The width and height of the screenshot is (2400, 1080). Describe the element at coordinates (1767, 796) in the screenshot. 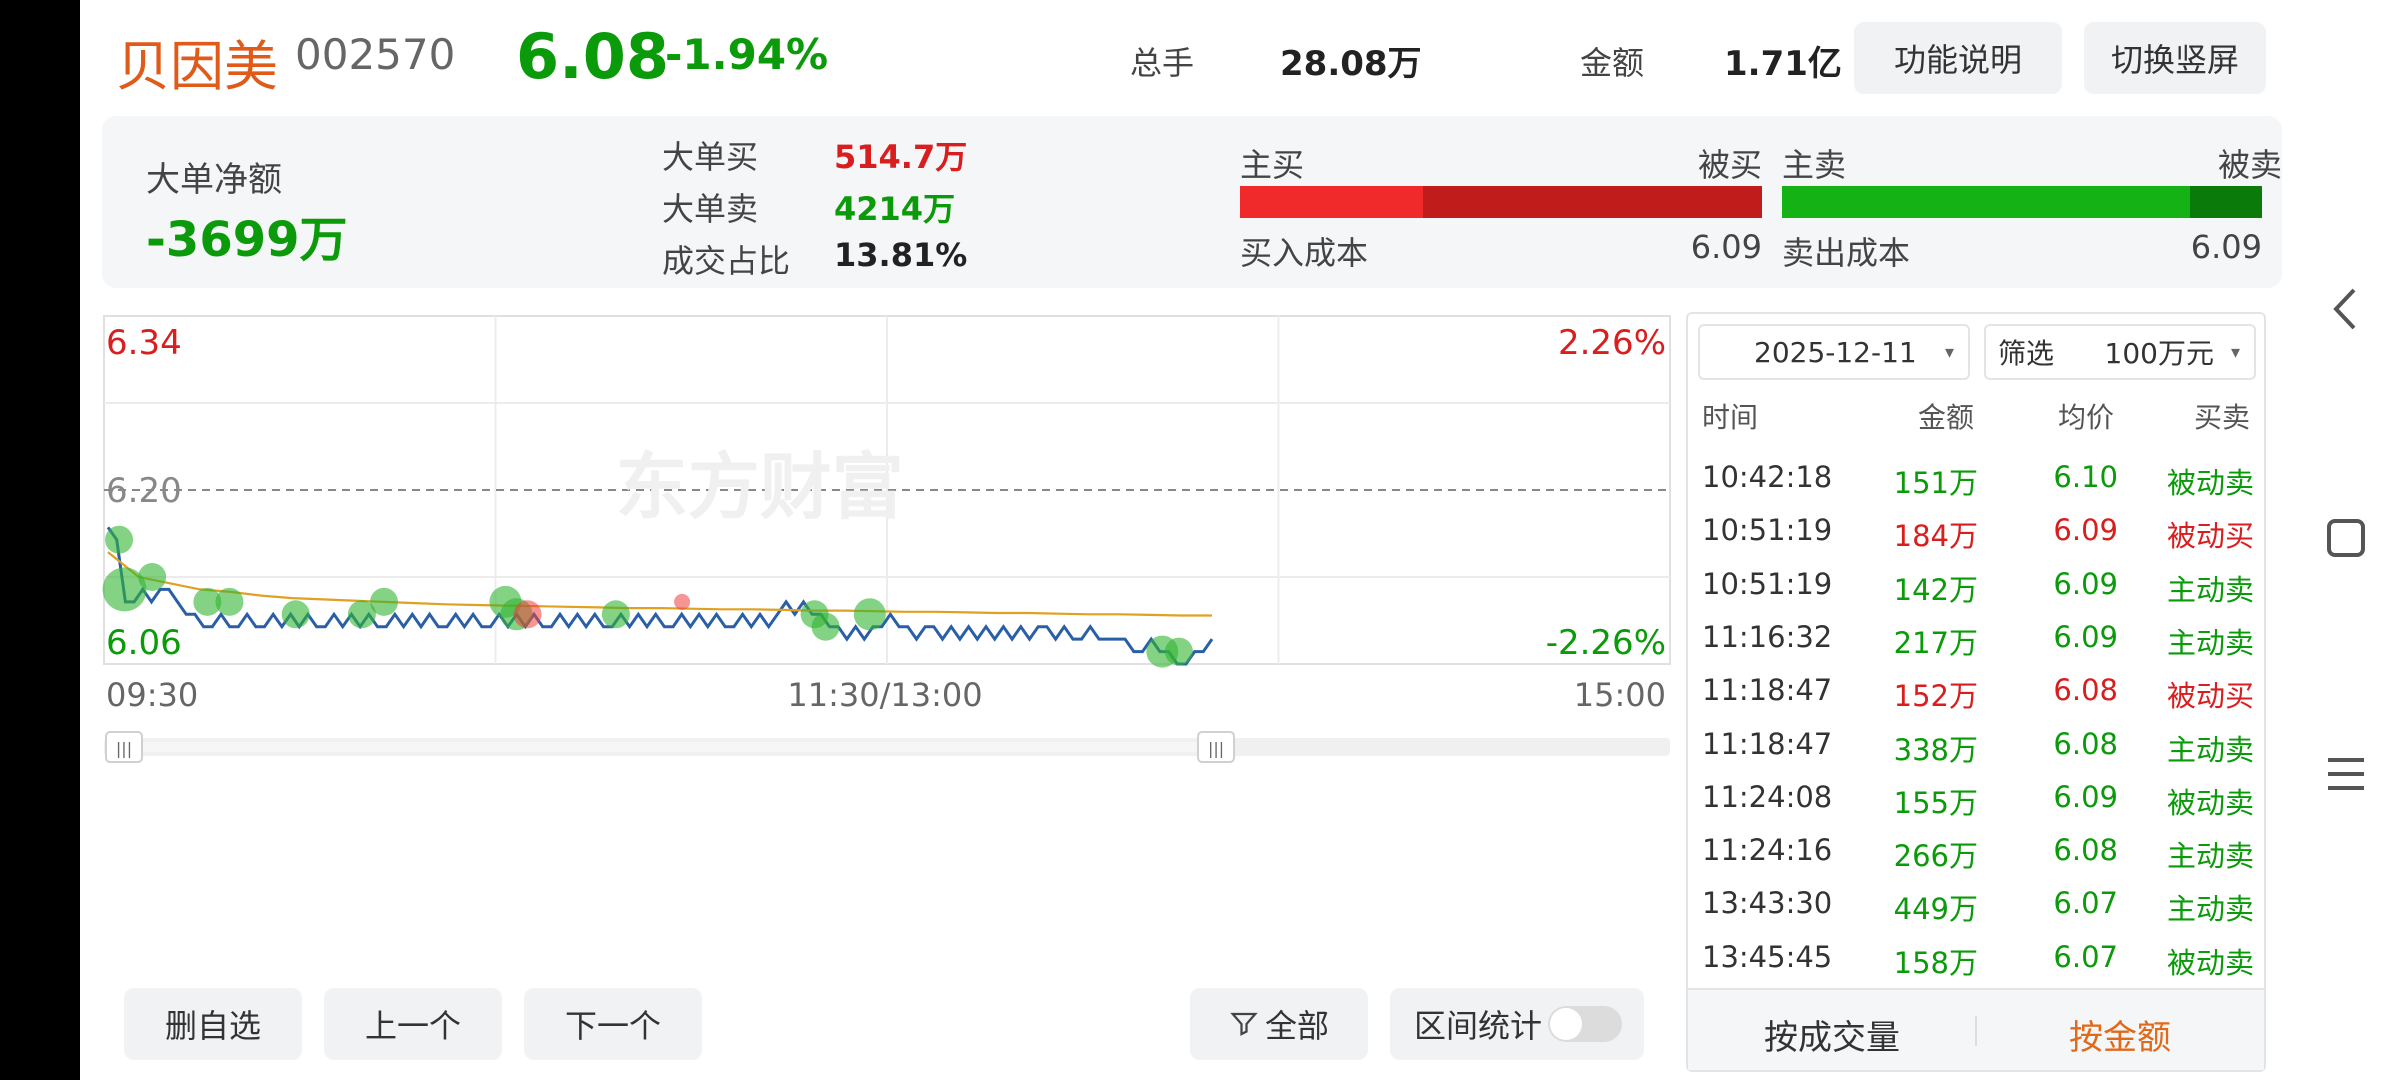

I see `row-time: 11:24:08` at that location.